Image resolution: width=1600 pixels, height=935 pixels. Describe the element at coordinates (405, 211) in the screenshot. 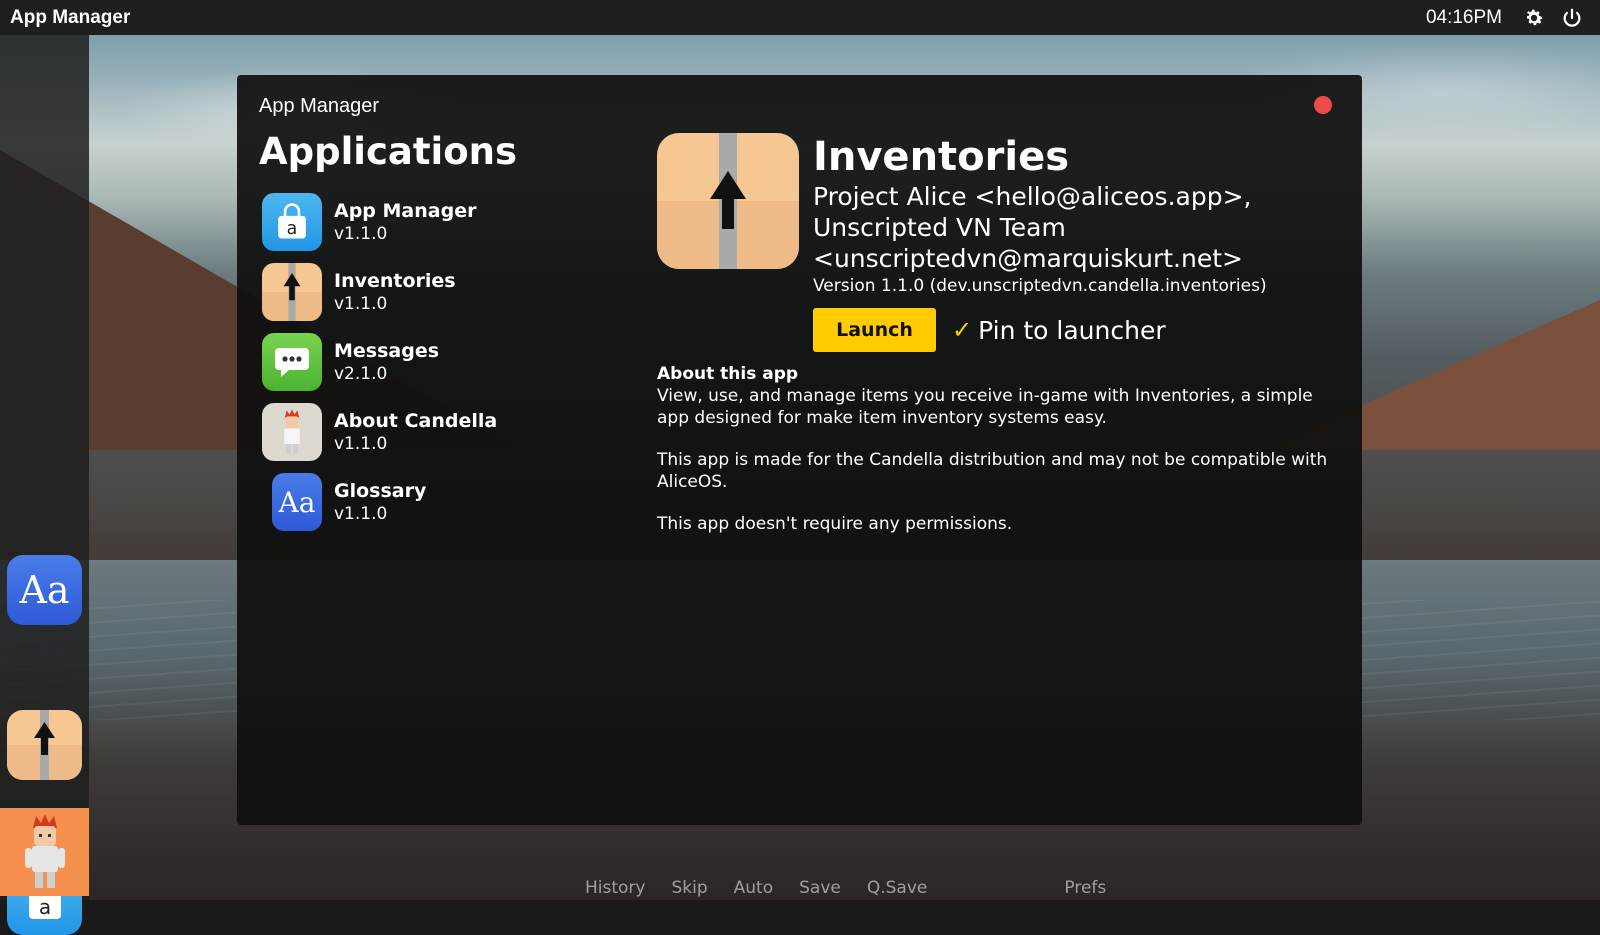

I see `app-name: App Manager` at that location.